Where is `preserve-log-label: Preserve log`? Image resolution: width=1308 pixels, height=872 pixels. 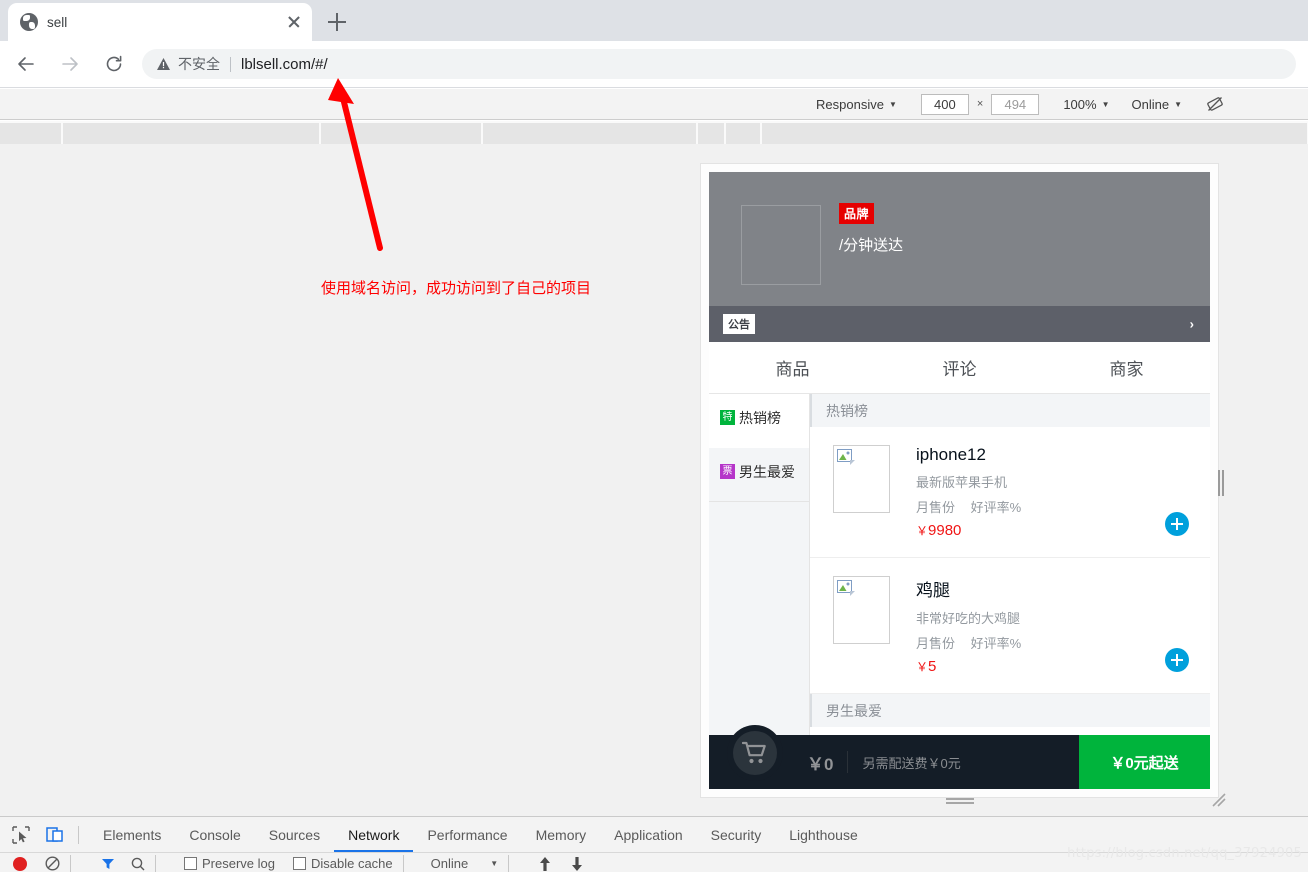 preserve-log-label: Preserve log is located at coordinates (238, 863).